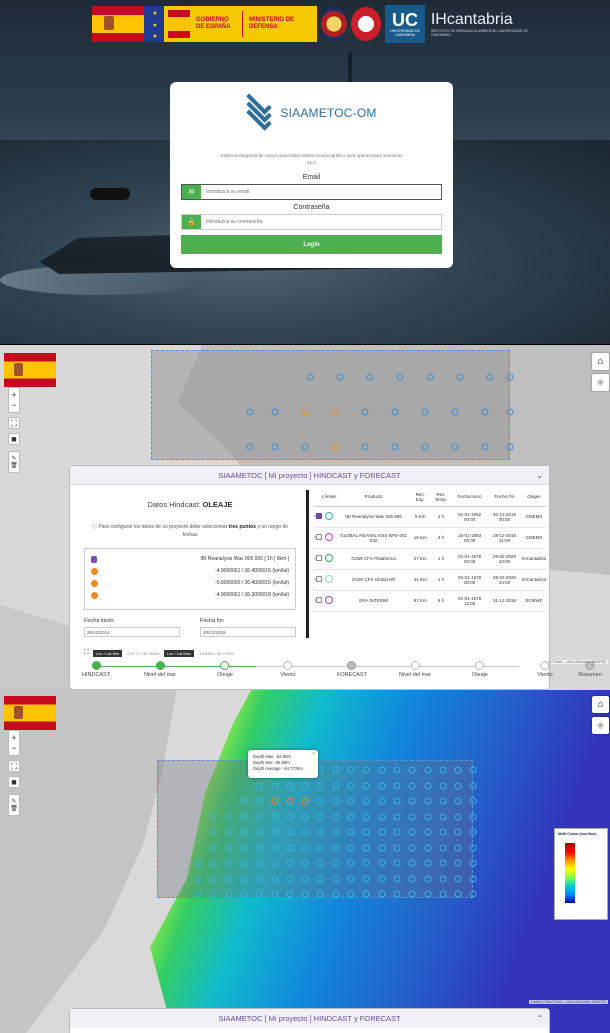 The image size is (610, 1033). What do you see at coordinates (539, 475) in the screenshot?
I see `chevron-down-icon: ⌄` at bounding box center [539, 475].